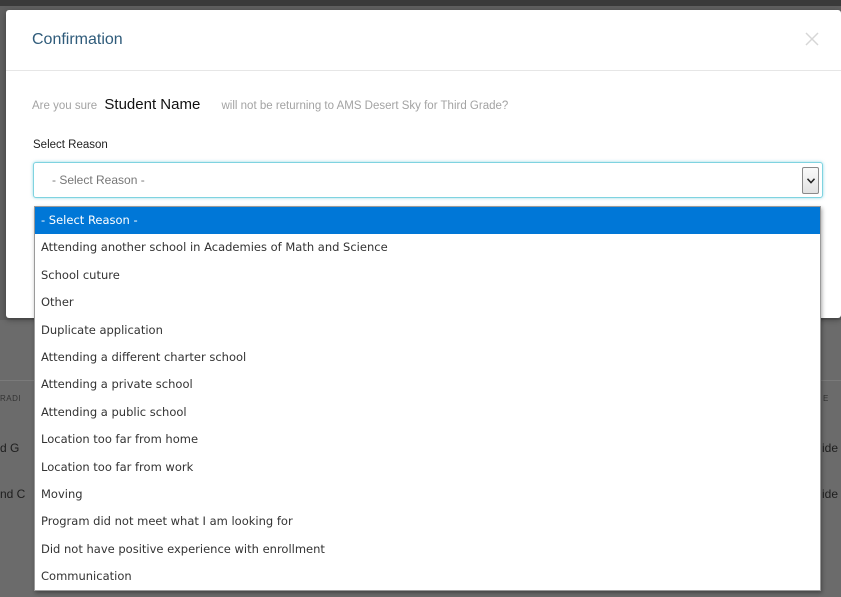  I want to click on chevron-down-icon, so click(811, 181).